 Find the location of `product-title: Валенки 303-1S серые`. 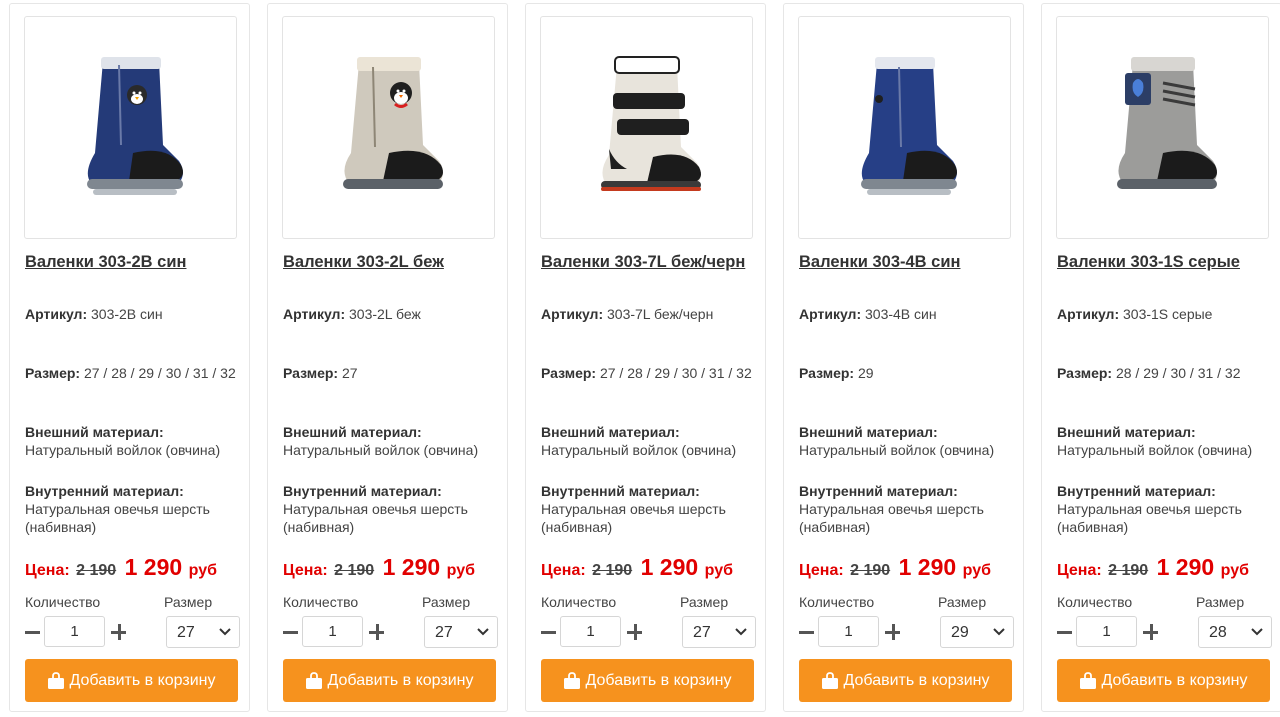

product-title: Валенки 303-1S серые is located at coordinates (1167, 262).